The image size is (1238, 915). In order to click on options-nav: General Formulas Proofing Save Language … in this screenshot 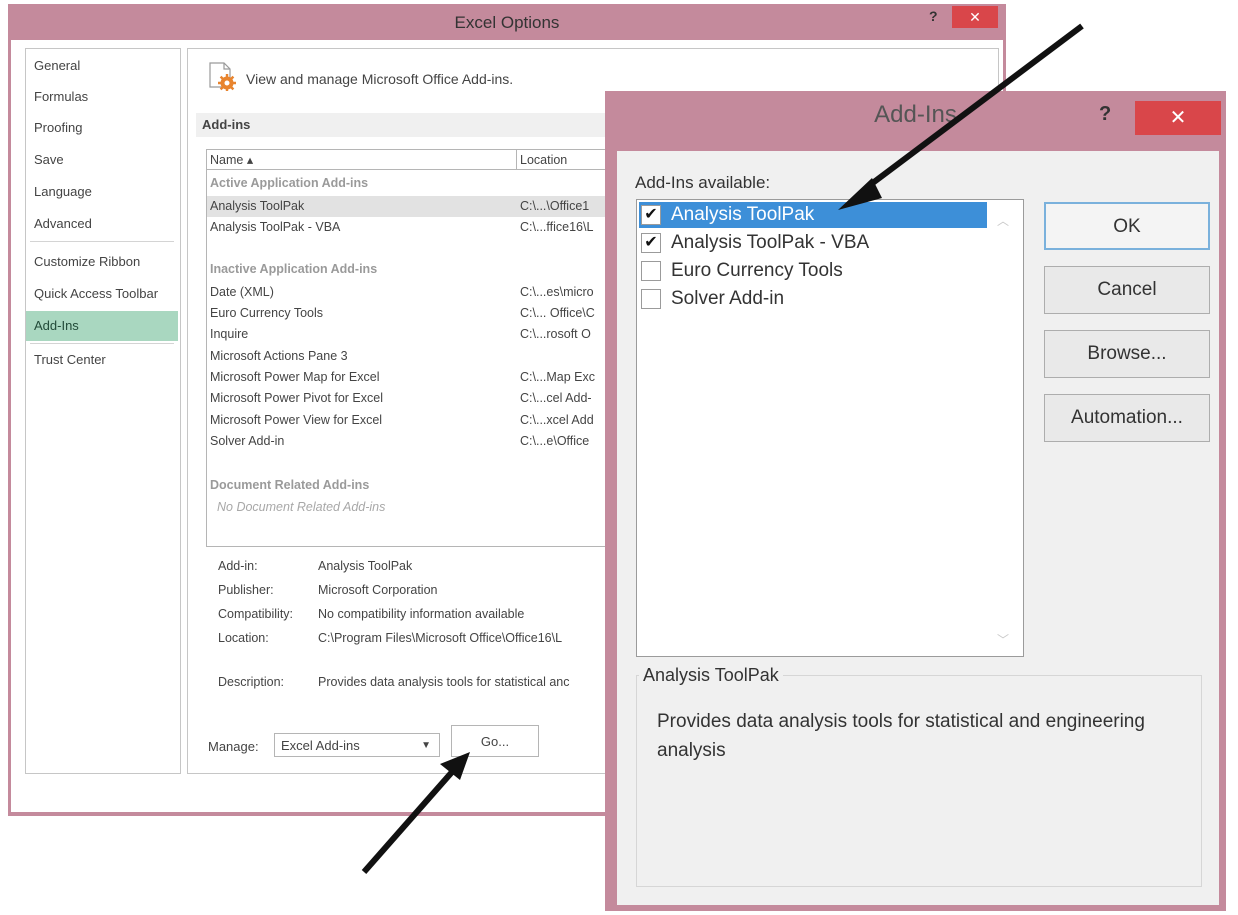, I will do `click(103, 411)`.